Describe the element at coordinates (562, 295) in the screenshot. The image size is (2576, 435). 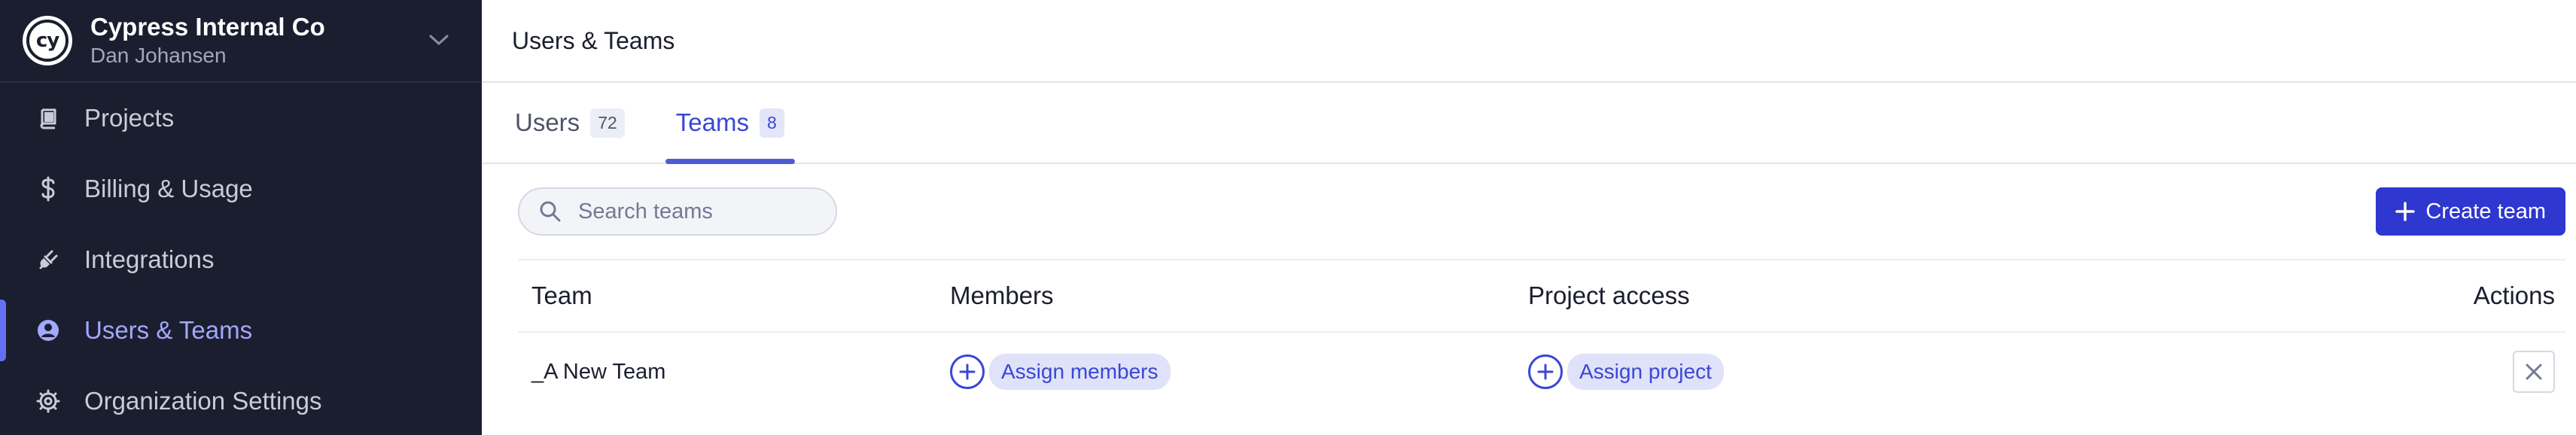
I see `column-header-team: Team` at that location.